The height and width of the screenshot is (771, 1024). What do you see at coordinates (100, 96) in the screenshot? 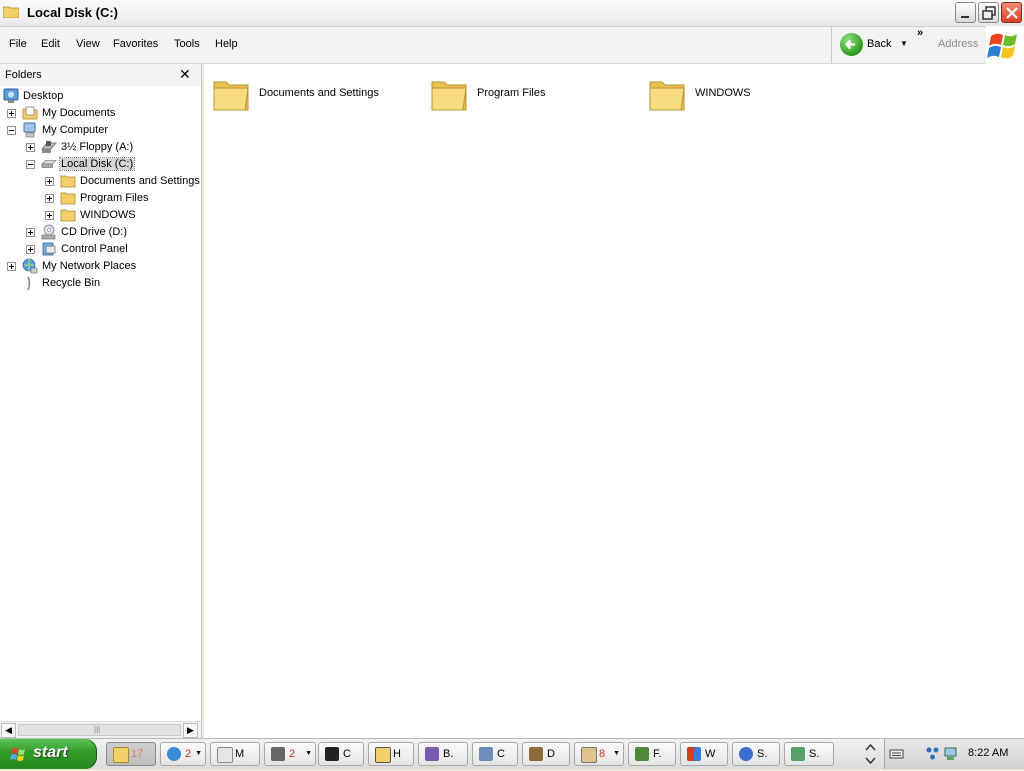
I see `tree-item-desktop: Desktop` at bounding box center [100, 96].